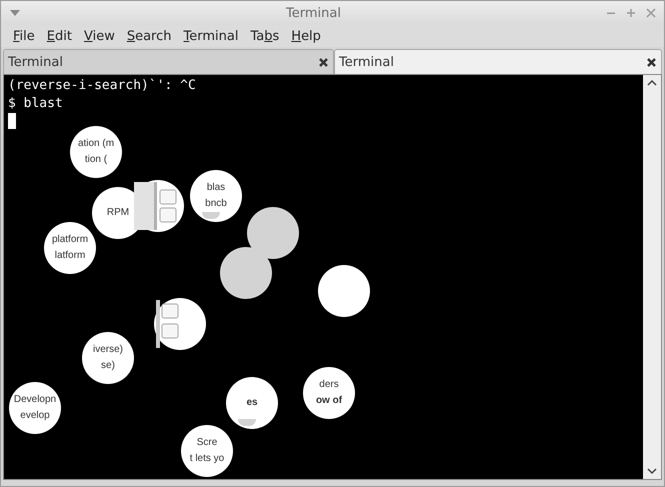  I want to click on buttons-fragment-drawing, so click(180, 324).